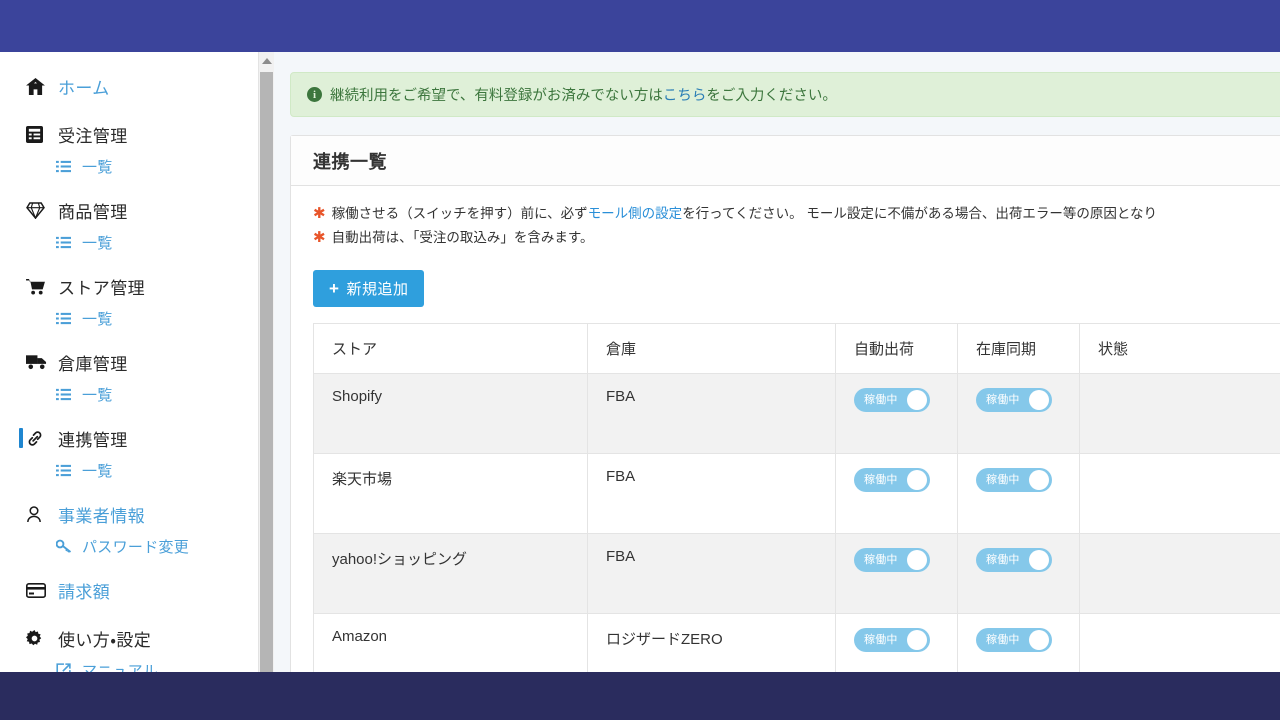 The width and height of the screenshot is (1280, 720). Describe the element at coordinates (38, 210) in the screenshot. I see `gem-icon` at that location.